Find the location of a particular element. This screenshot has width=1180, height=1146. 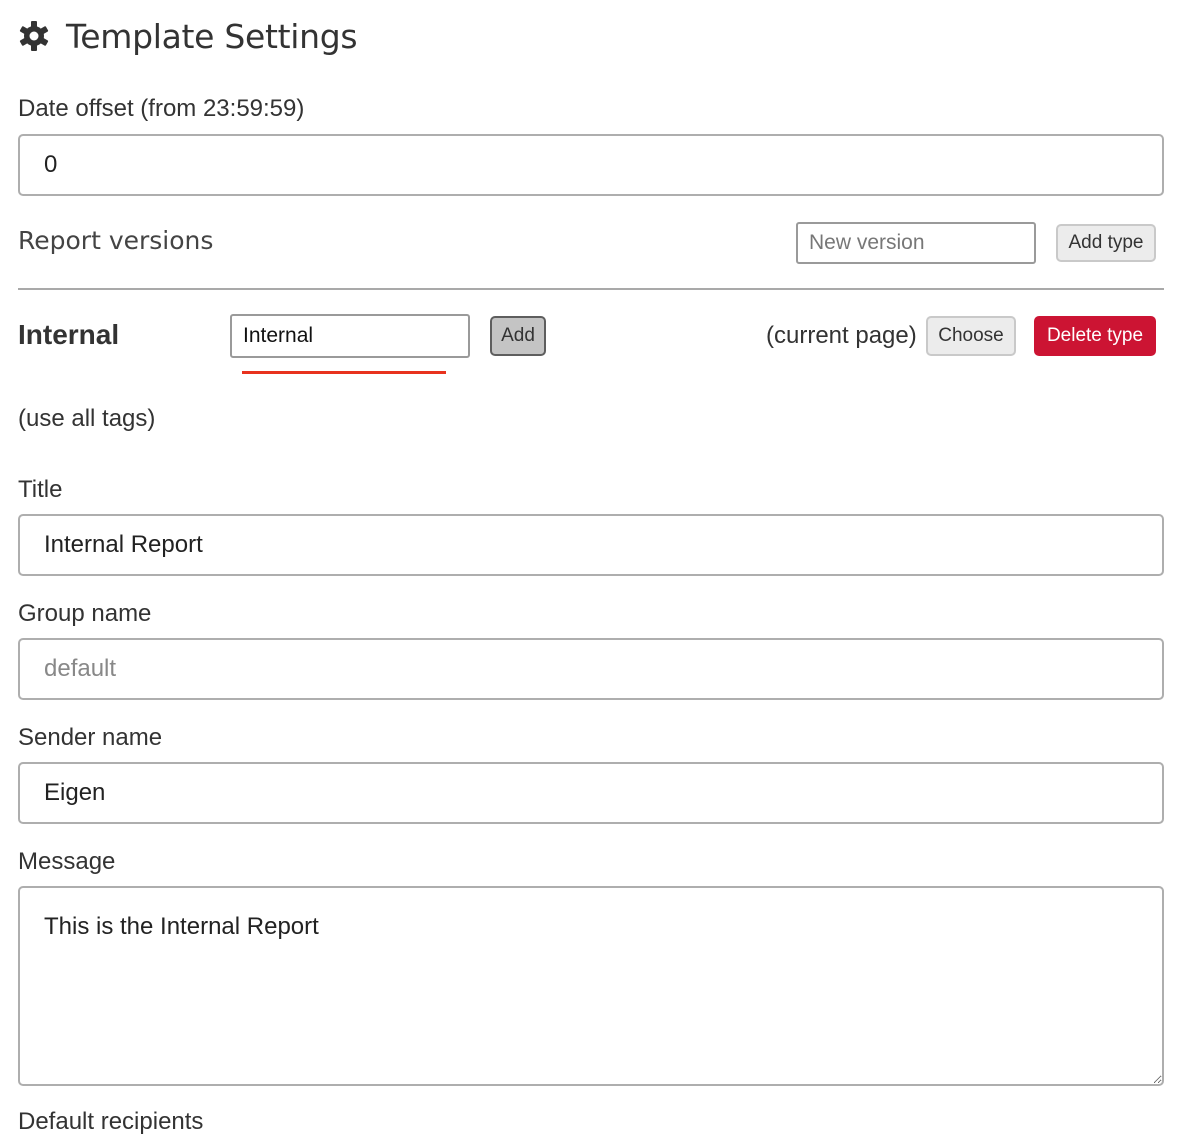

version-name: Internal is located at coordinates (69, 334).